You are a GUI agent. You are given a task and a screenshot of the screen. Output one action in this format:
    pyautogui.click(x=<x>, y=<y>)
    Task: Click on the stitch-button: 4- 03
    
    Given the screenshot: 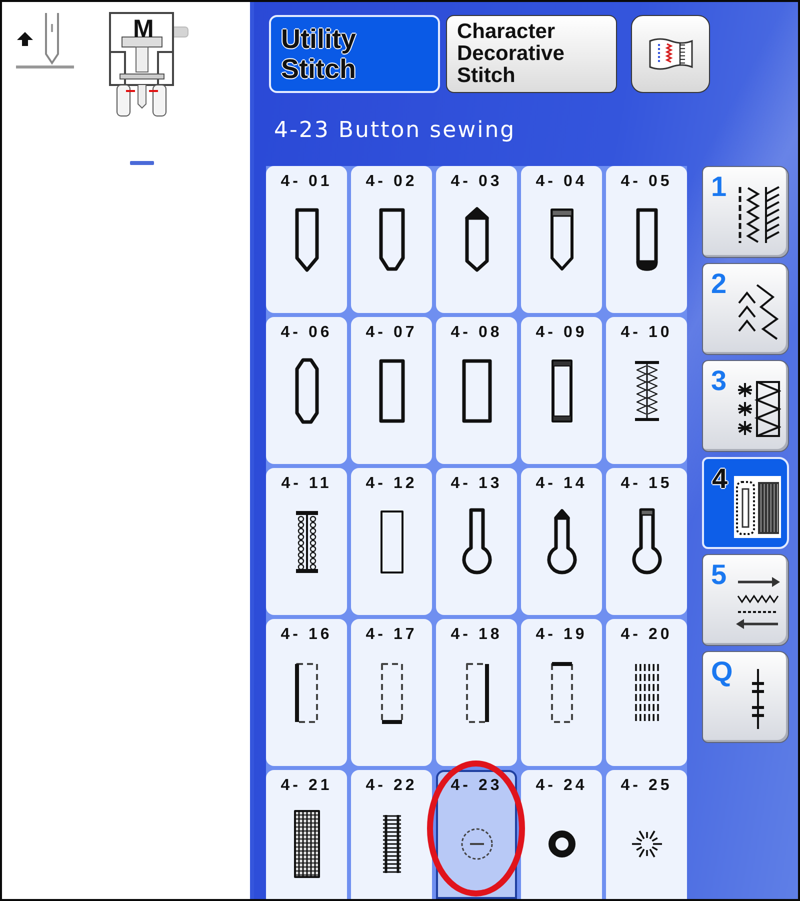 What is the action you would take?
    pyautogui.click(x=476, y=239)
    